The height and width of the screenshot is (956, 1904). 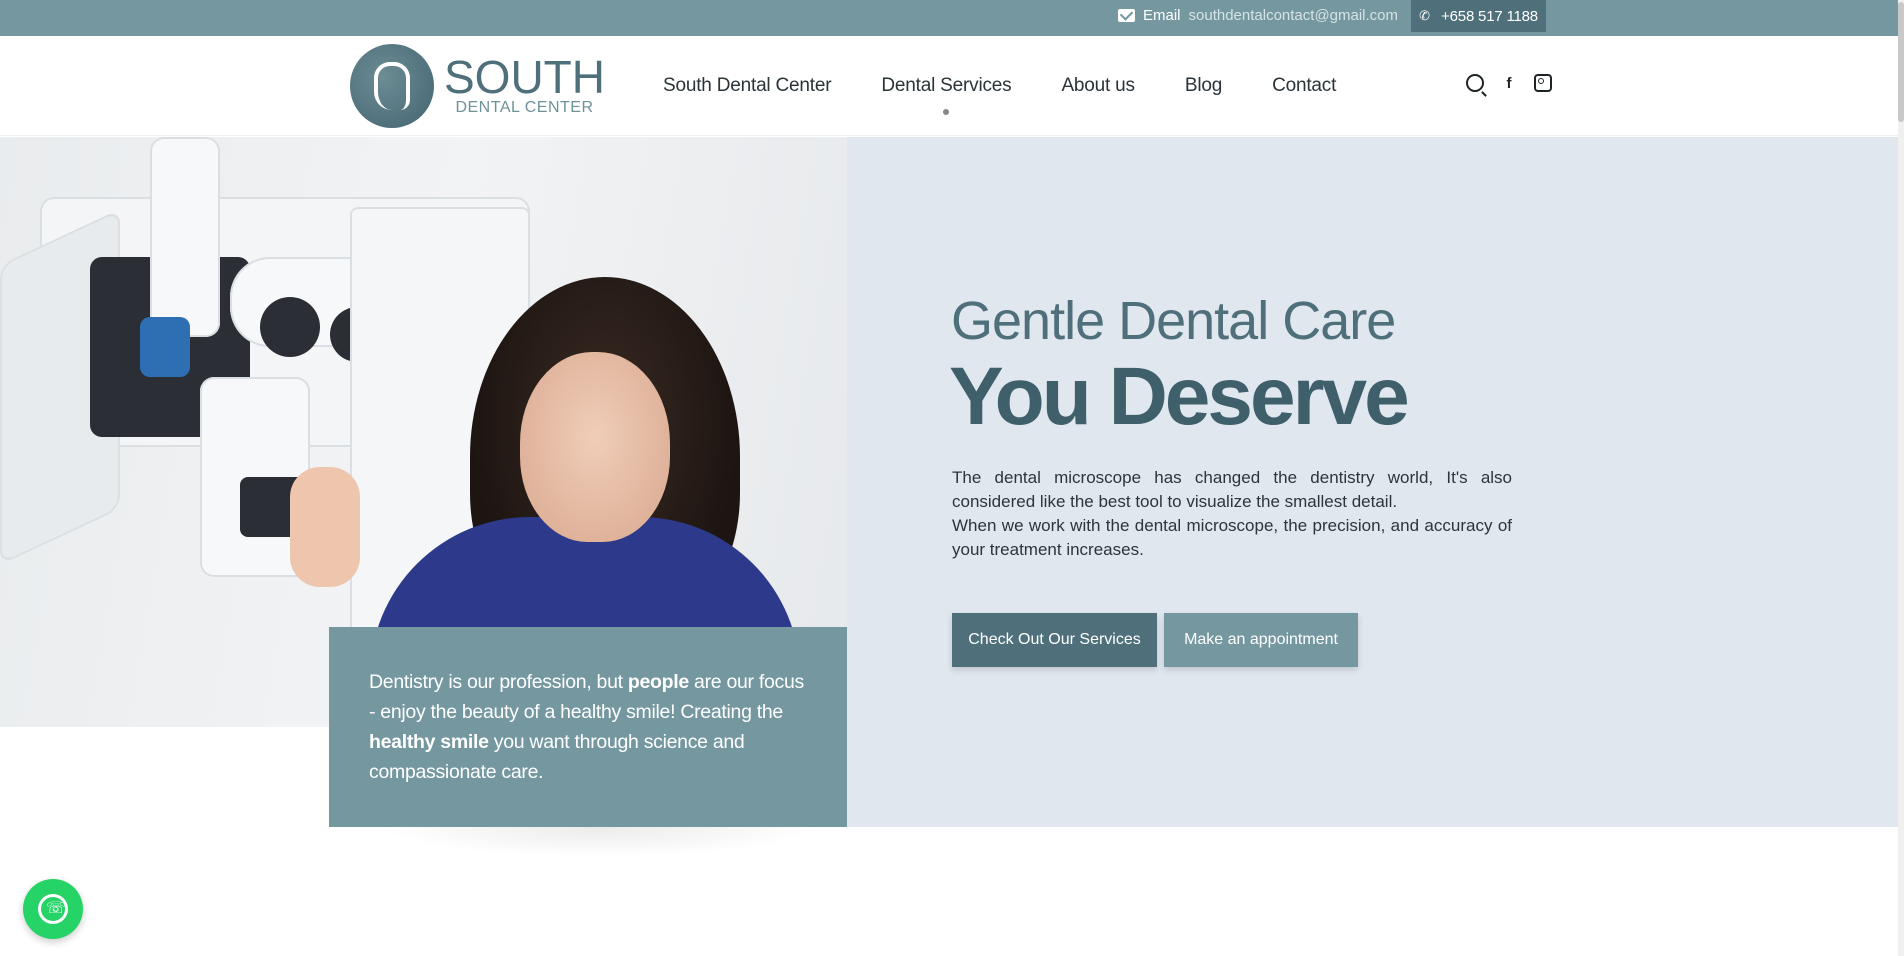 I want to click on scrollbar-thumb, so click(x=1901, y=62).